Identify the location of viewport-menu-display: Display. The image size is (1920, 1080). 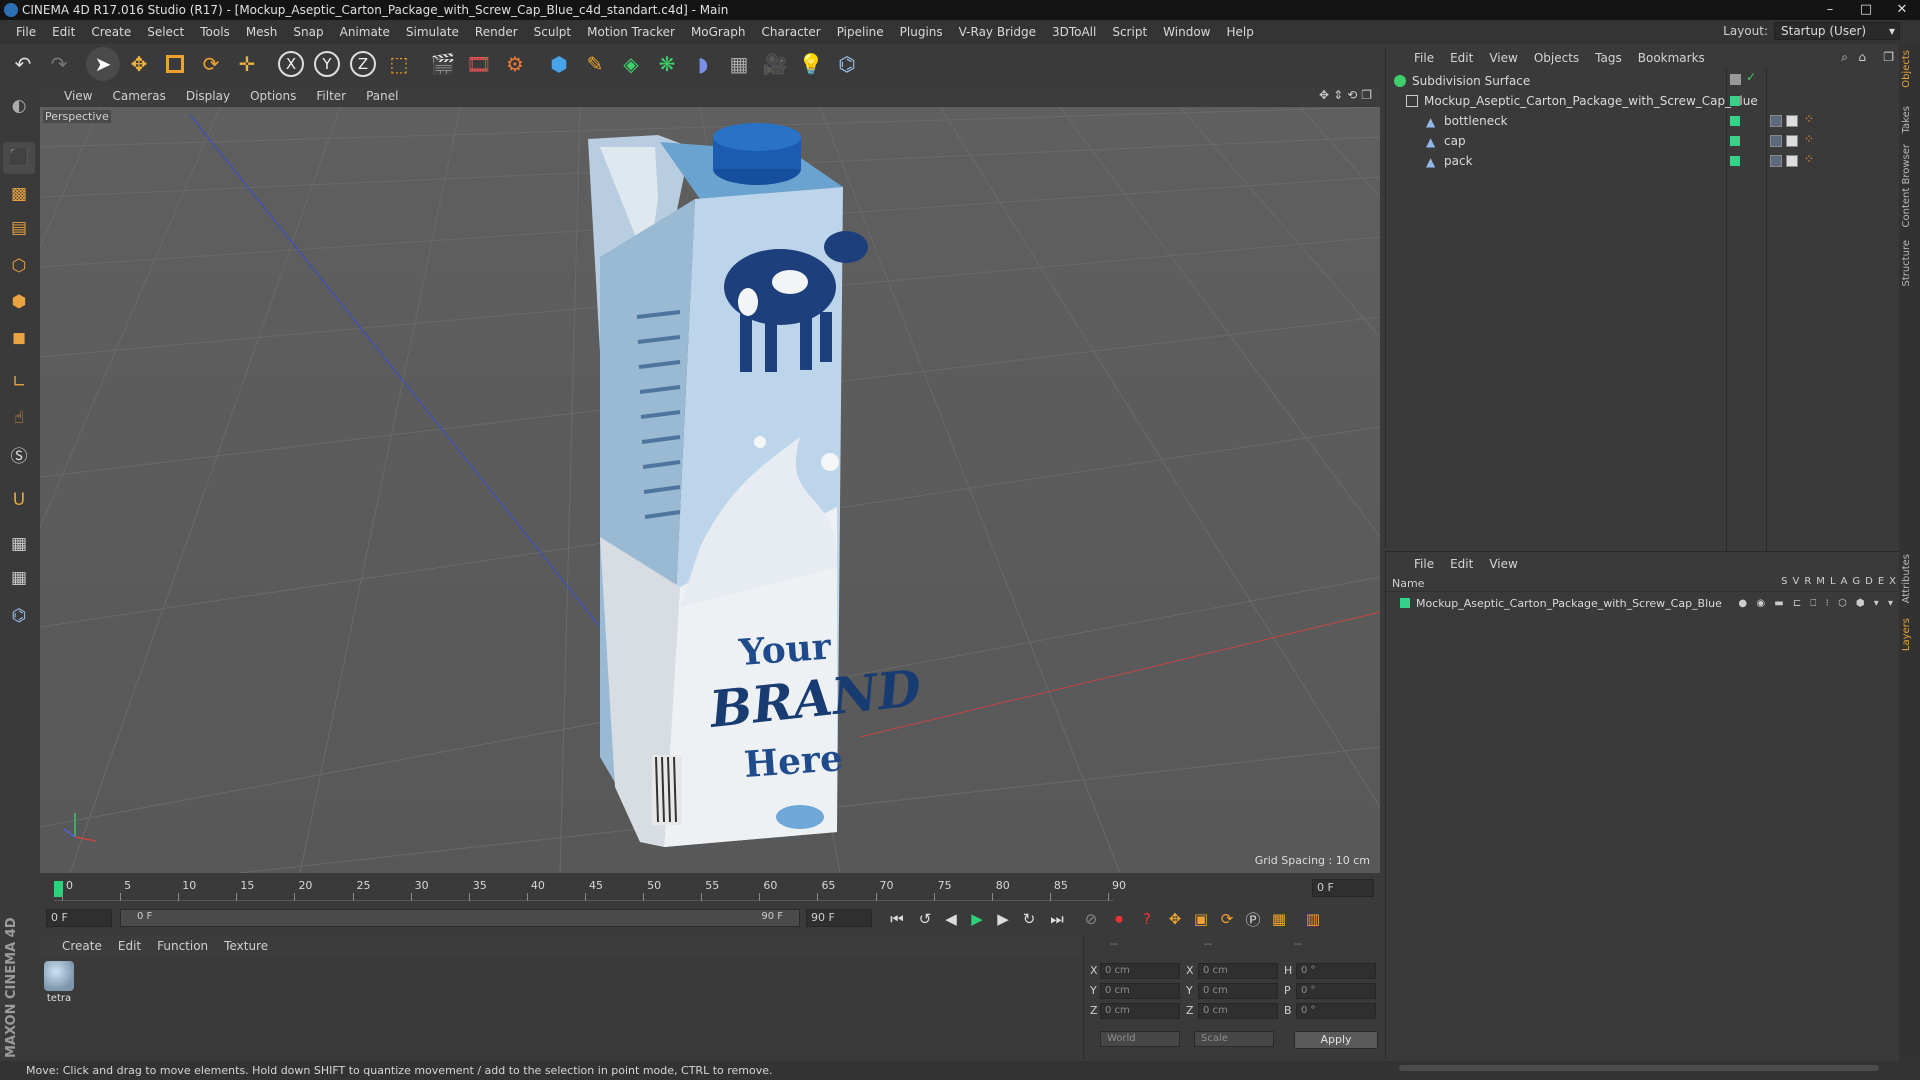
(208, 96).